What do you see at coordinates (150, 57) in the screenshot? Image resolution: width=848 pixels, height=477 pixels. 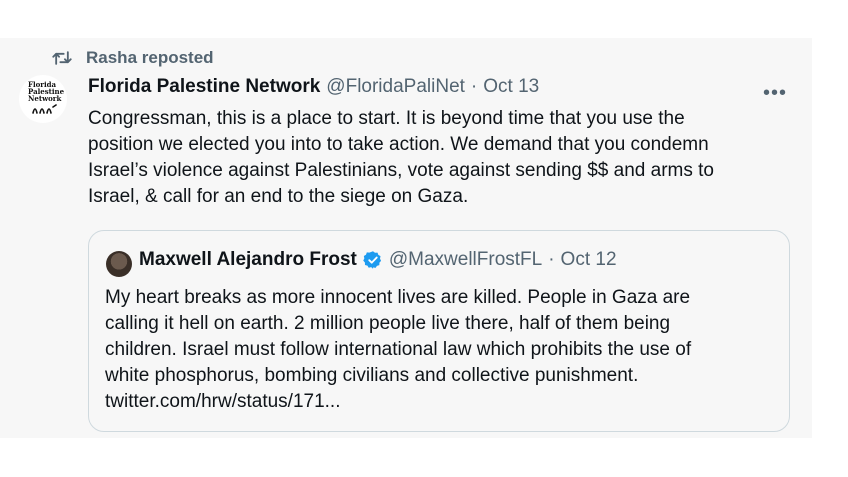 I see `repost-label: Rasha reposted` at bounding box center [150, 57].